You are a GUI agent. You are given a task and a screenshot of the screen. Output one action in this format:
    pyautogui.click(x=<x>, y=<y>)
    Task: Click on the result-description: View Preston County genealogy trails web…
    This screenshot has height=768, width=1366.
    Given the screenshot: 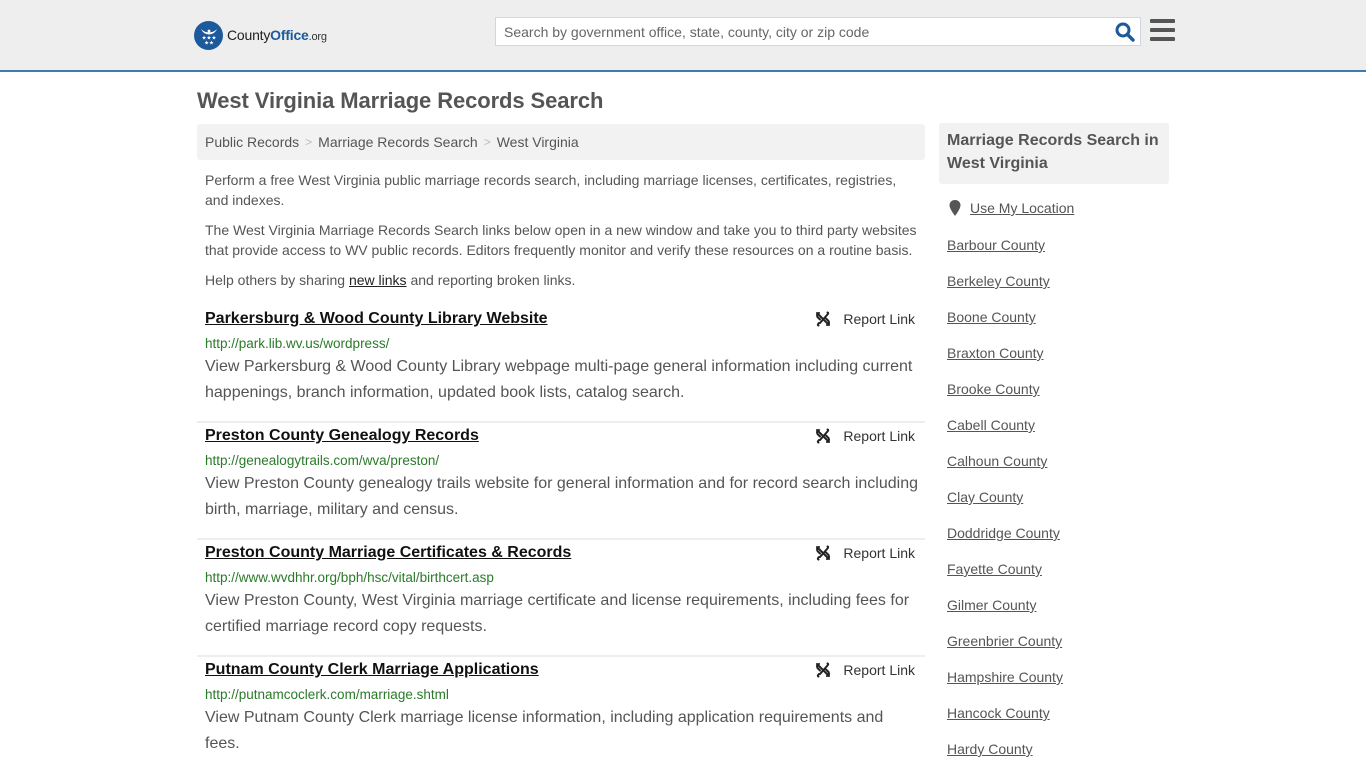 What is the action you would take?
    pyautogui.click(x=561, y=496)
    